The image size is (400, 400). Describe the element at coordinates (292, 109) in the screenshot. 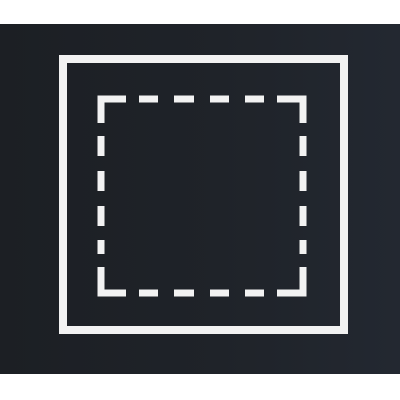

I see `marquee-corner-top-right` at that location.